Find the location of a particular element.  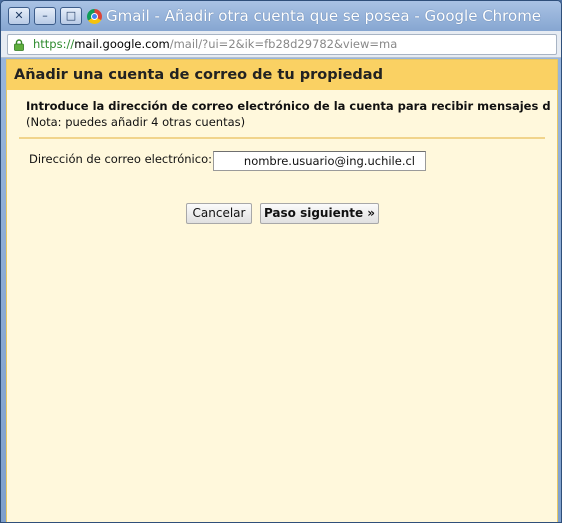

email-field is located at coordinates (319, 161).